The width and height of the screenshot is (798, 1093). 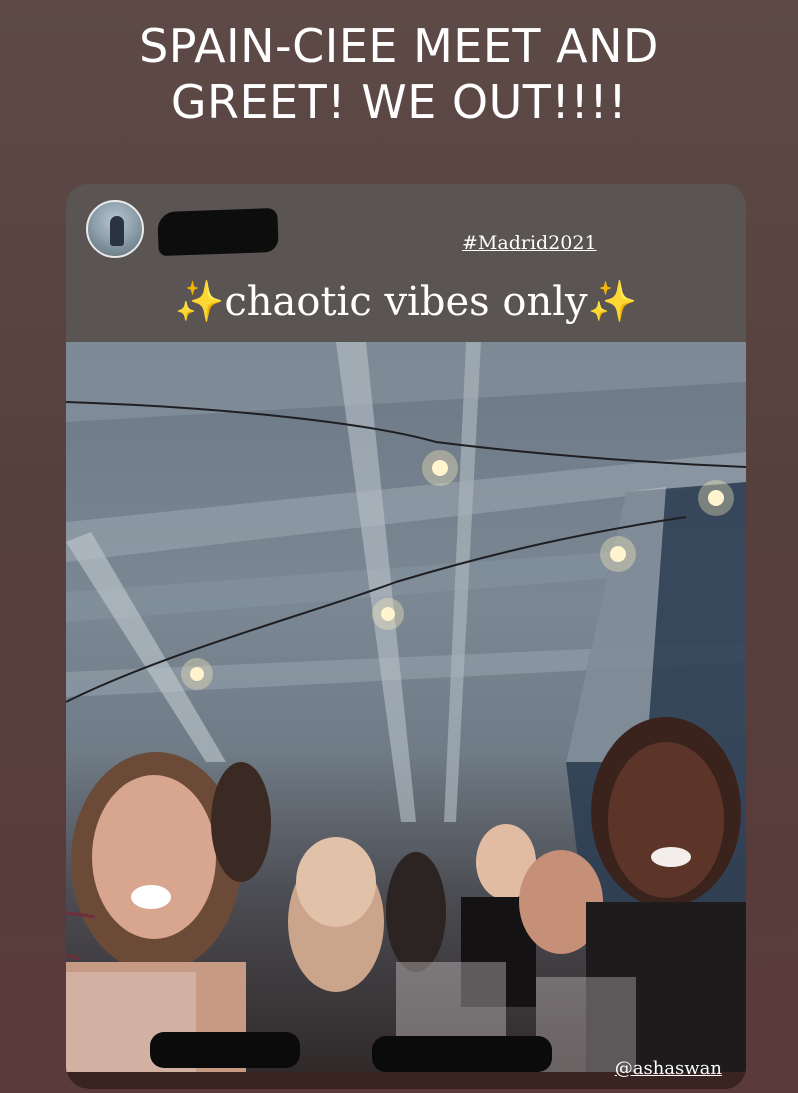 I want to click on vibes-text-sticker: ✨chaotic vibes only✨, so click(x=406, y=301).